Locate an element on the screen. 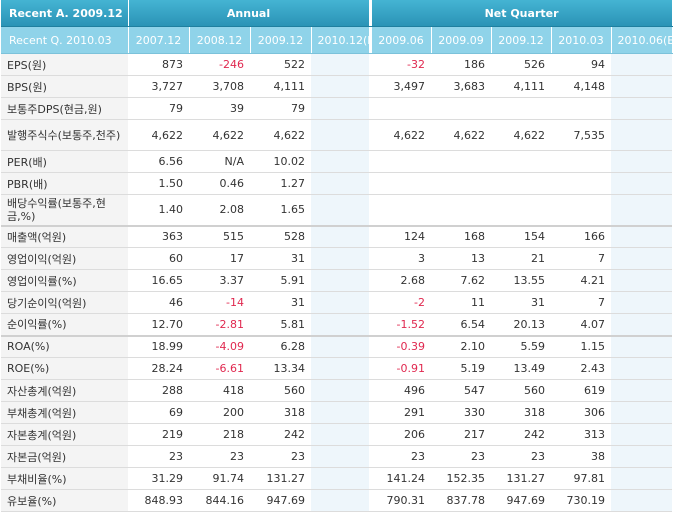 The height and width of the screenshot is (512, 673). quarter-value-cell: 217 is located at coordinates (461, 434).